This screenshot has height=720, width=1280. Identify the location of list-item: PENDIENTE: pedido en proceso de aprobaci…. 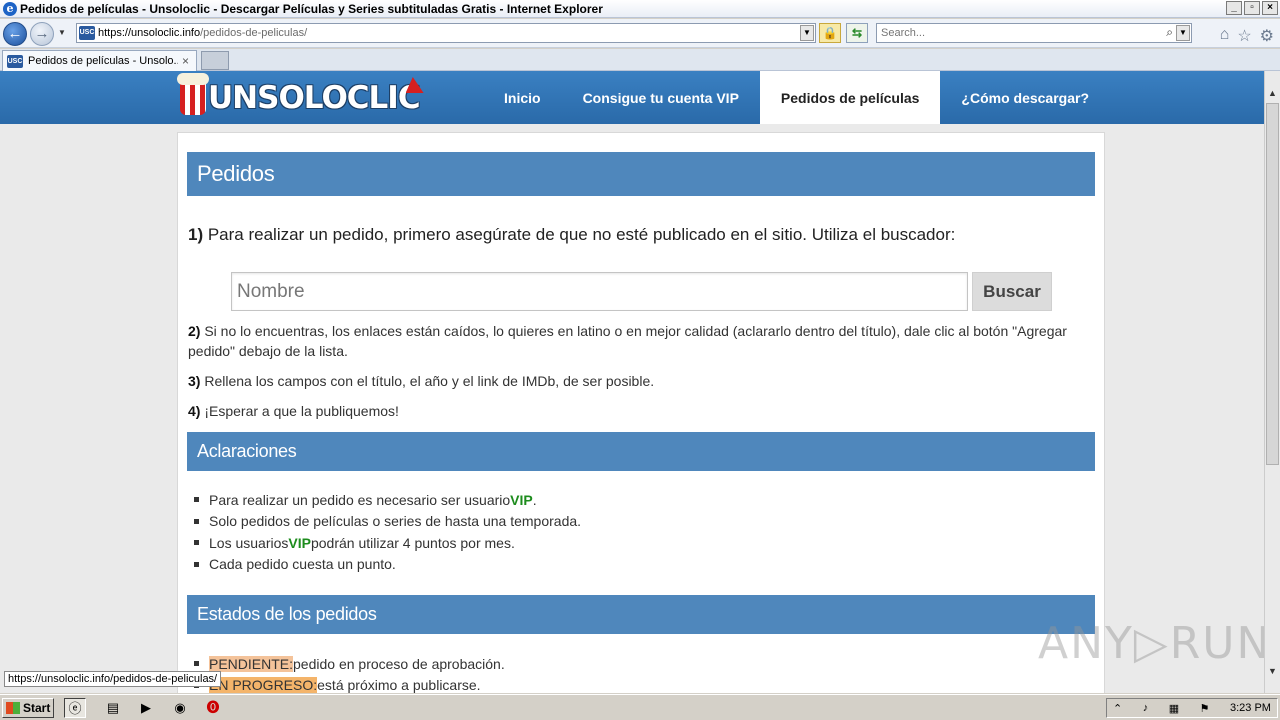
(346, 664).